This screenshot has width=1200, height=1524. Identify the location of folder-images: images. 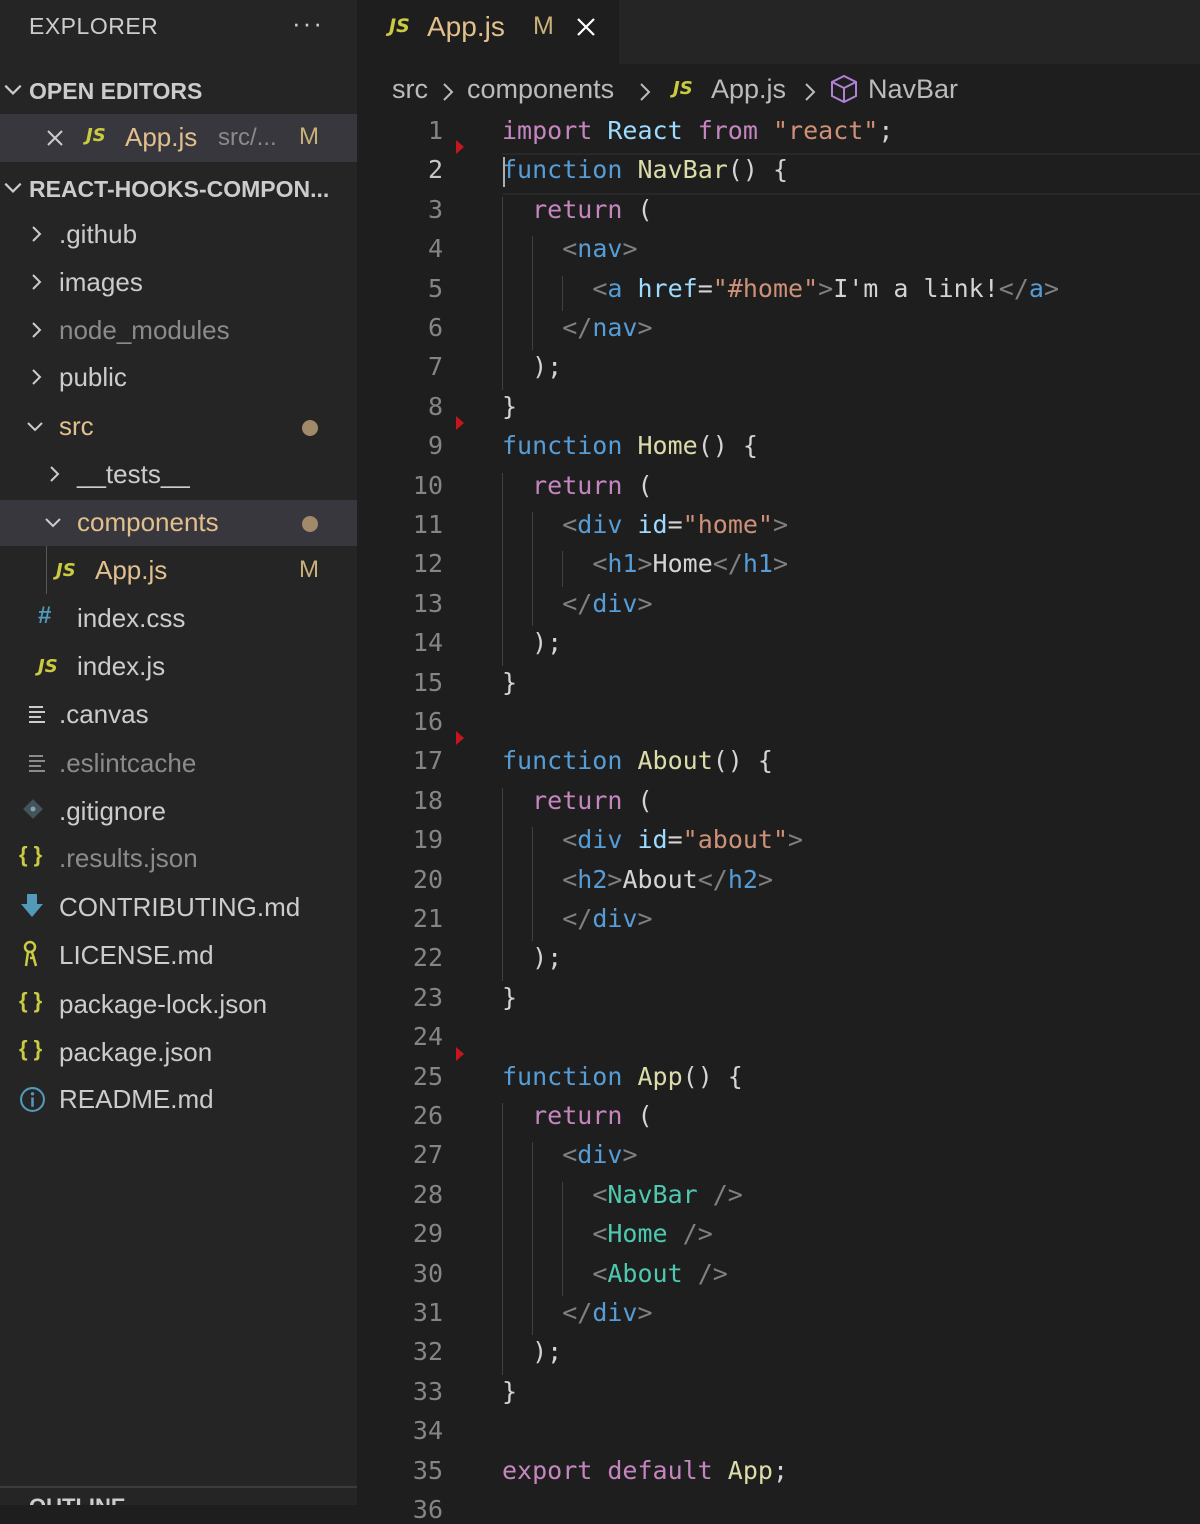
(178, 283).